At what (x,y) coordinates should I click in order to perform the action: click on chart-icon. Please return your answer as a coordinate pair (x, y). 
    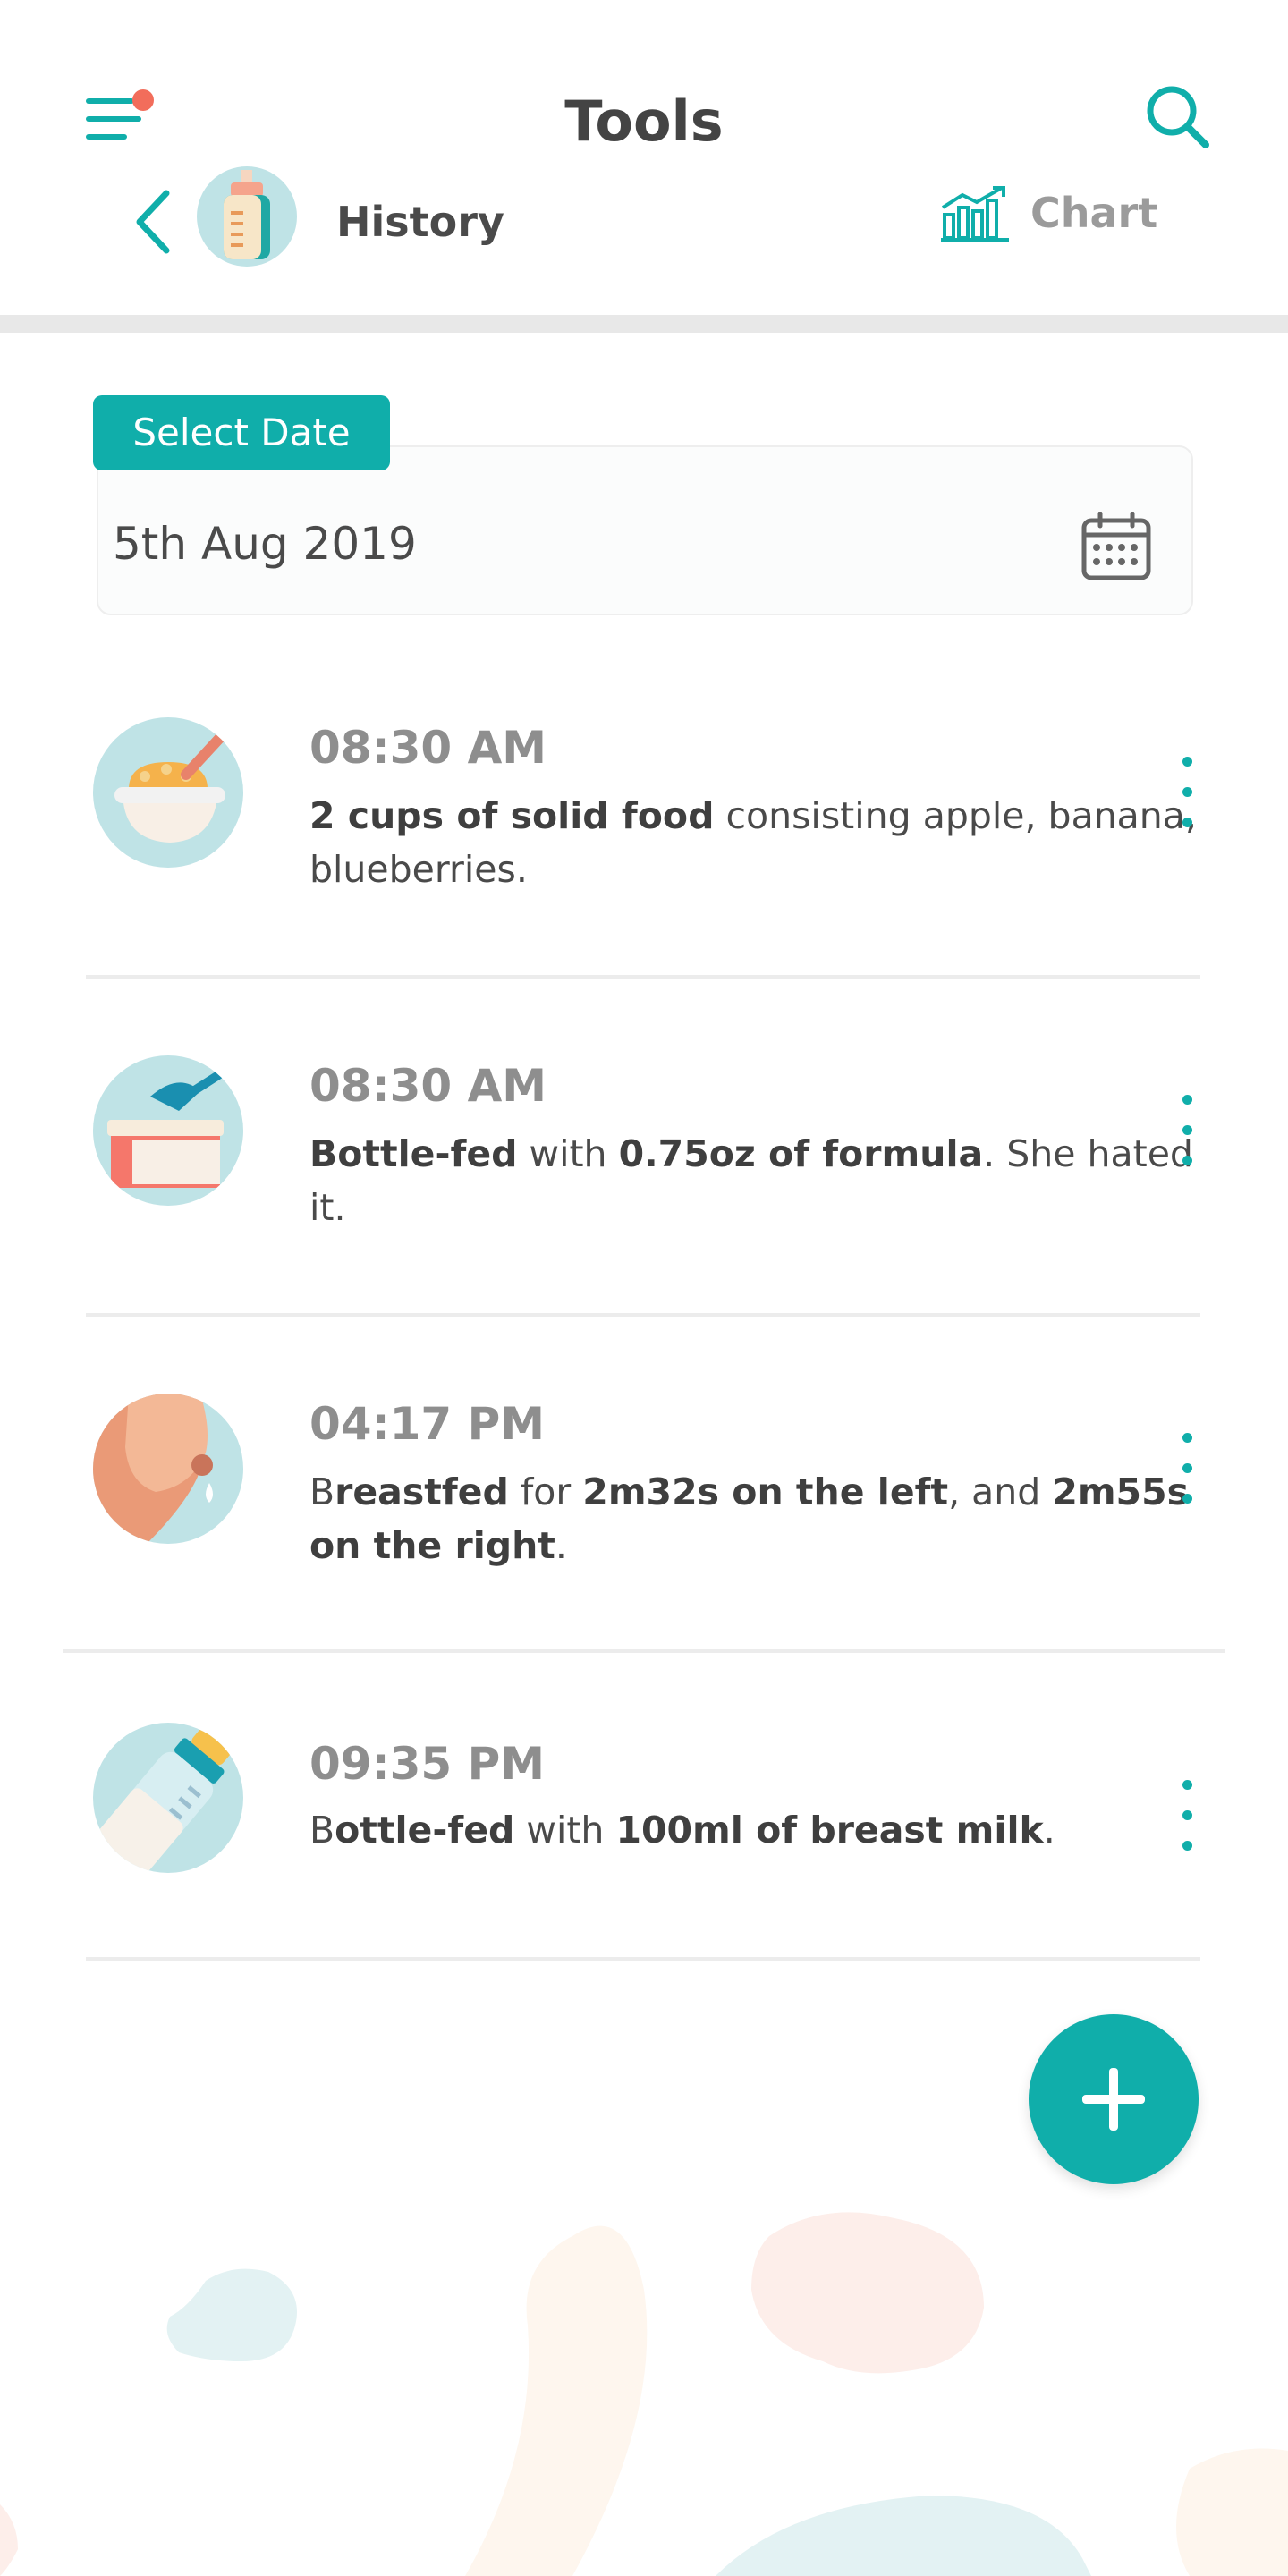
    Looking at the image, I should click on (975, 214).